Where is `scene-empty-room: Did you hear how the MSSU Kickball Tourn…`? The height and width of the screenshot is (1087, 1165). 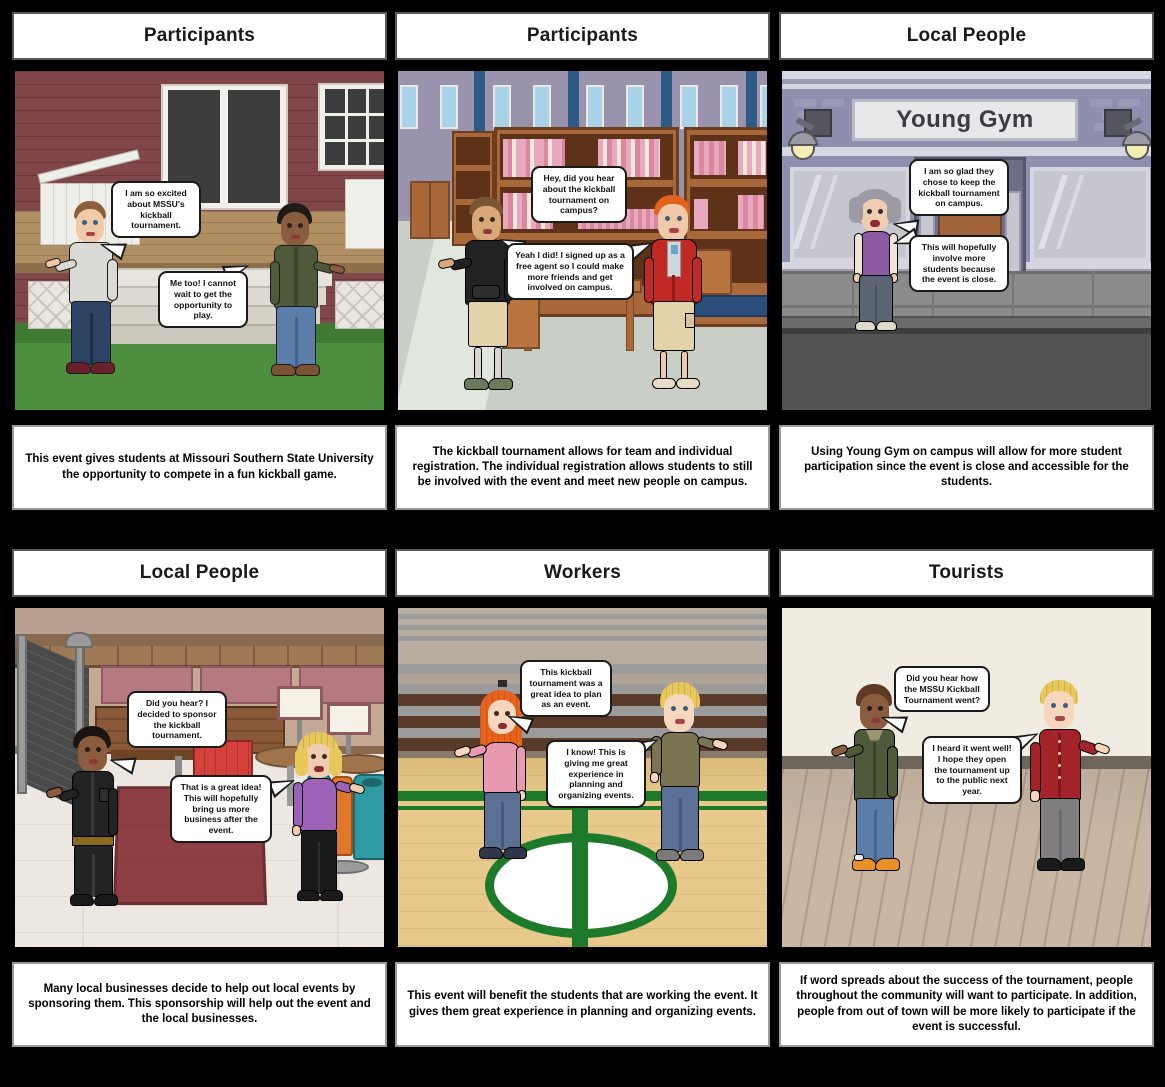
scene-empty-room: Did you hear how the MSSU Kickball Tourn… is located at coordinates (966, 777).